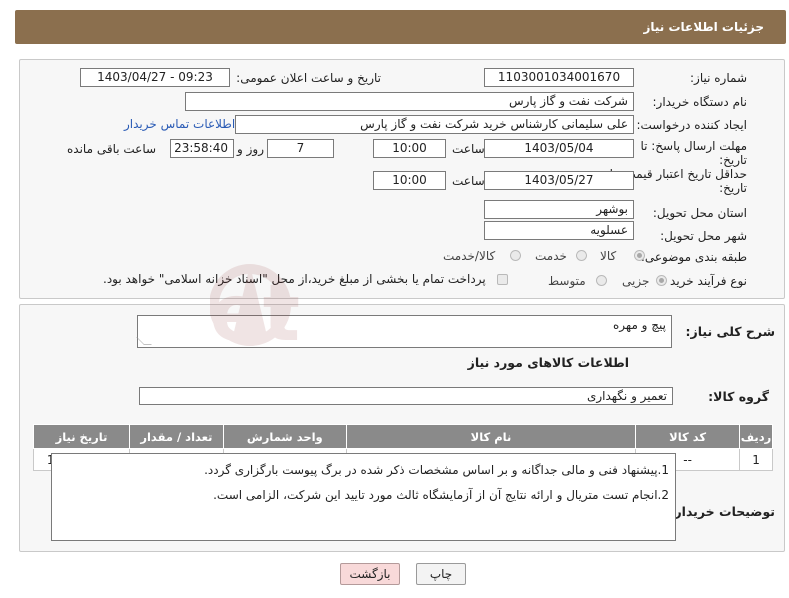 The height and width of the screenshot is (598, 789). Describe the element at coordinates (409, 101) in the screenshot. I see `buyer-org-field: شرکت نفت و گاز پارس` at that location.